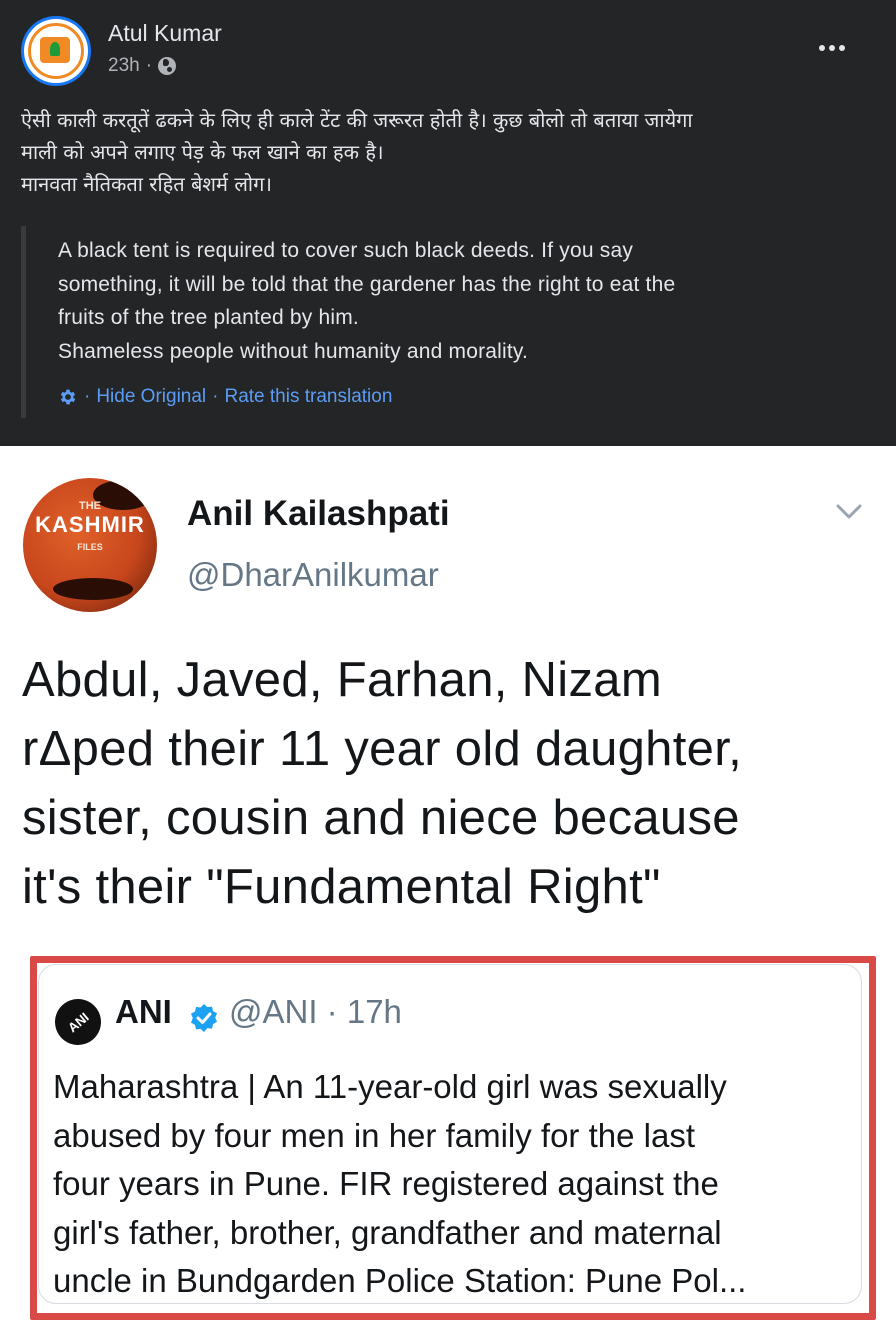  Describe the element at coordinates (341, 887) in the screenshot. I see `tweet-body-line: it's their "Fundamental Right"` at that location.